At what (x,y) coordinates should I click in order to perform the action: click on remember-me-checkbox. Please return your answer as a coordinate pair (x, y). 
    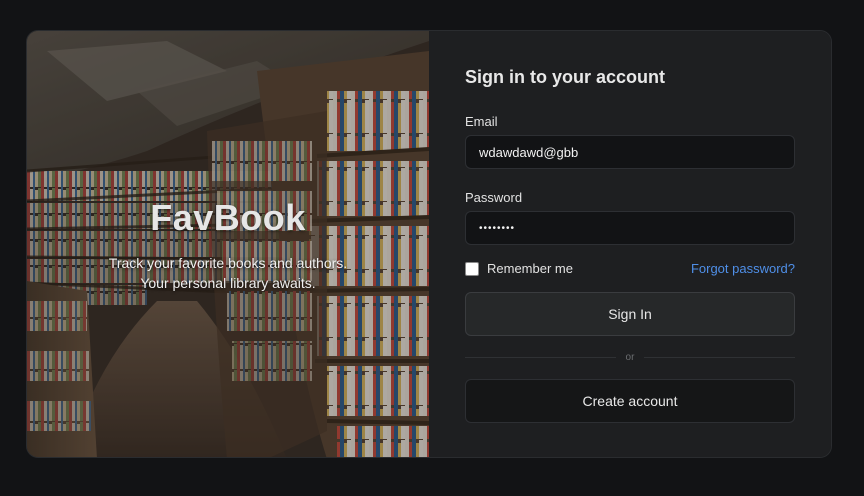
    Looking at the image, I should click on (472, 268).